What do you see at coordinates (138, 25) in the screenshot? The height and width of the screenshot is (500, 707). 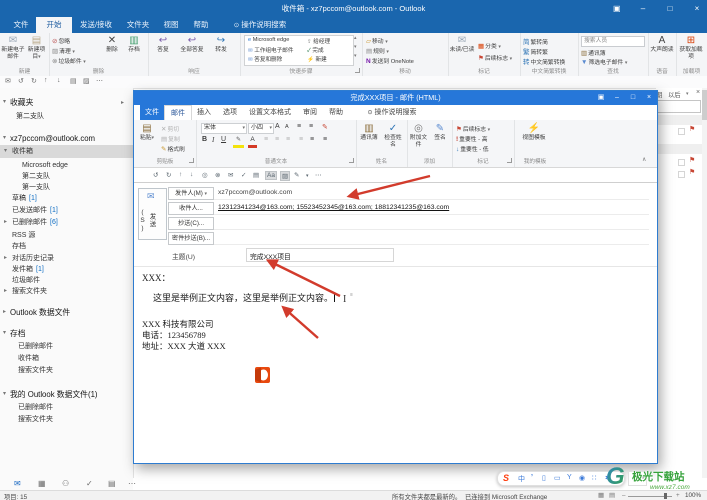 I see `tab-folder: 文件夹` at bounding box center [138, 25].